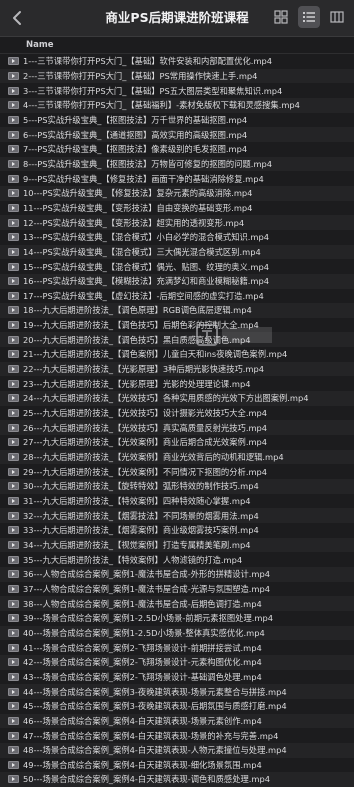 This screenshot has width=354, height=787. Describe the element at coordinates (177, 120) in the screenshot. I see `file-row: 5---PS实战升级宝典_【抠图技法】万千世界的基础抠图.mp4` at that location.